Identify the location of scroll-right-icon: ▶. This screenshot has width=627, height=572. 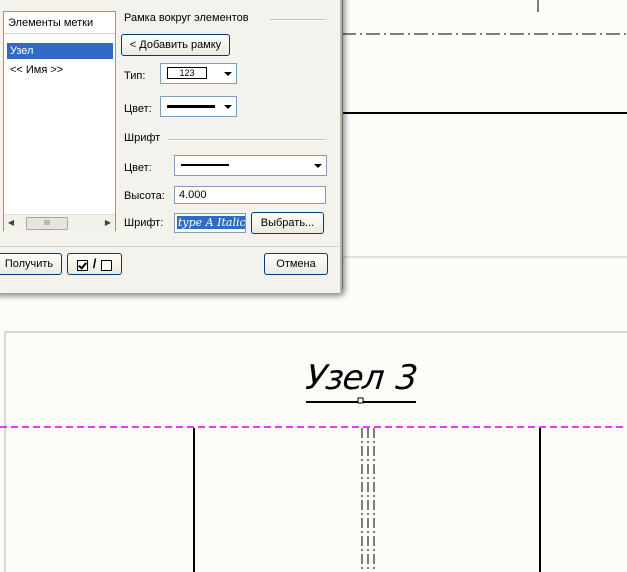
(108, 223).